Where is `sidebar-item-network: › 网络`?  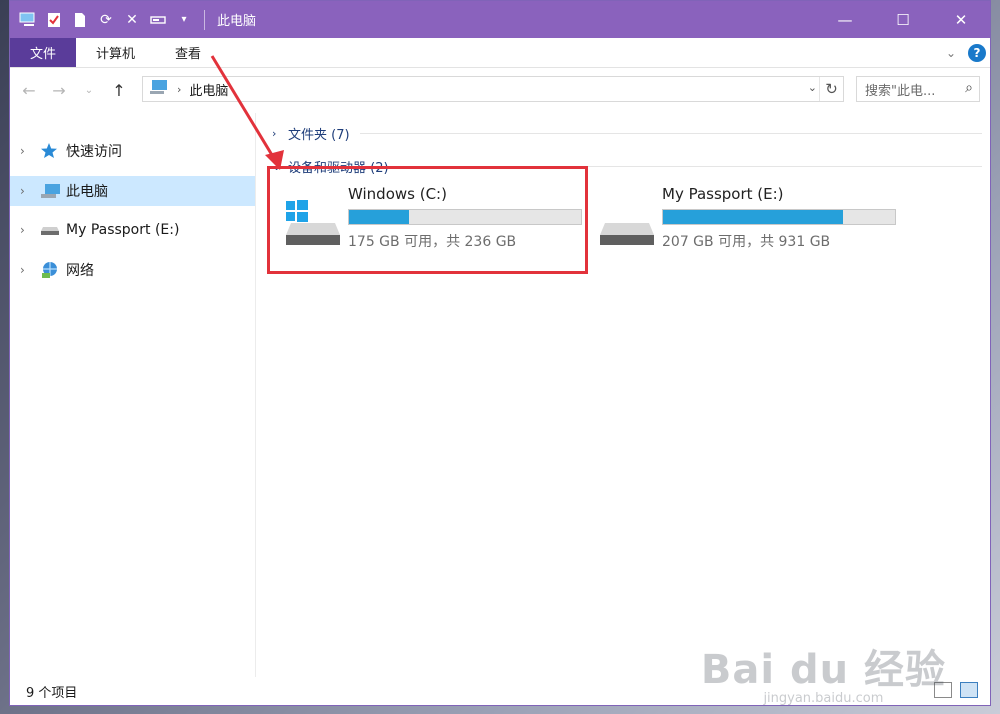
sidebar-item-network: › 网络 is located at coordinates (132, 270).